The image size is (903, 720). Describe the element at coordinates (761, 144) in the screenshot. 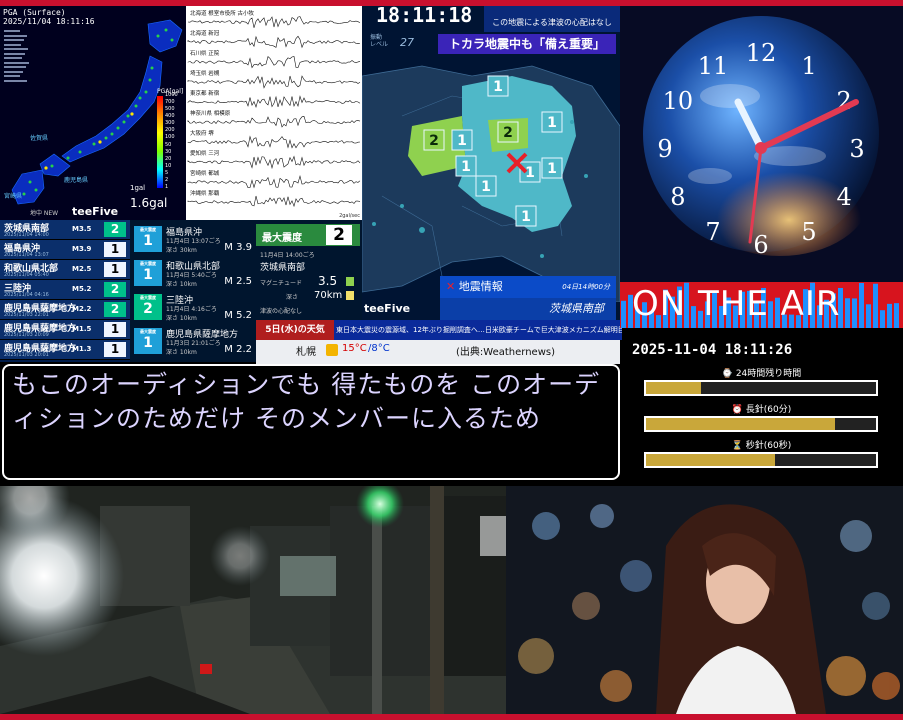

I see `analog-clock: 12 1234567891011` at that location.